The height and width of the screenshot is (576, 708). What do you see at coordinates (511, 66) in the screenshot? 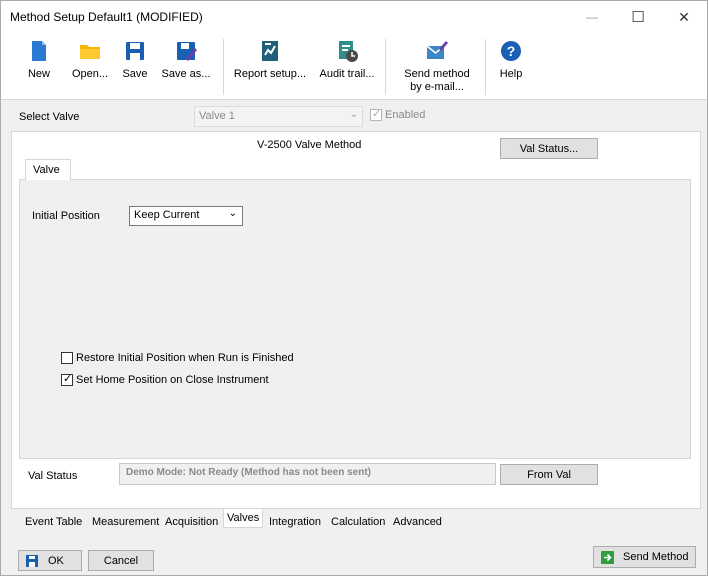
I see `help-button: ? Help` at bounding box center [511, 66].